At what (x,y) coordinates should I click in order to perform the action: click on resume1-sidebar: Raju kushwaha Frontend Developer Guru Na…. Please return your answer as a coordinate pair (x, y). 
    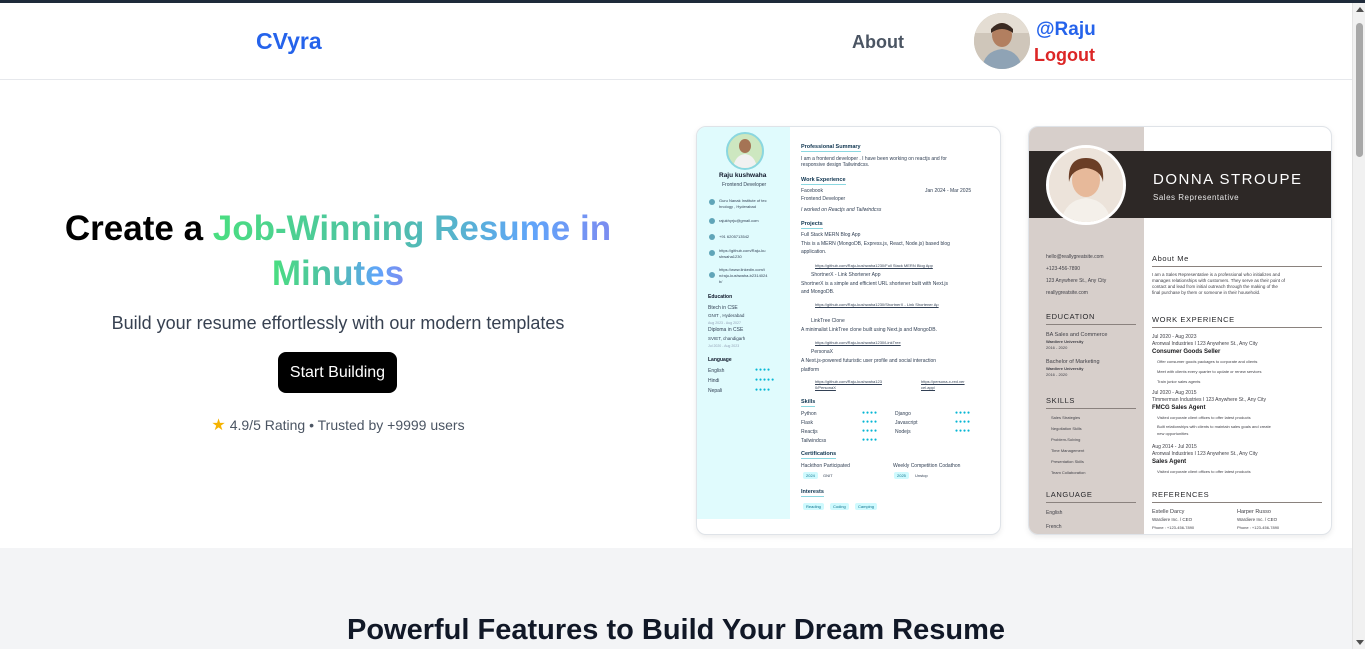
    Looking at the image, I should click on (743, 323).